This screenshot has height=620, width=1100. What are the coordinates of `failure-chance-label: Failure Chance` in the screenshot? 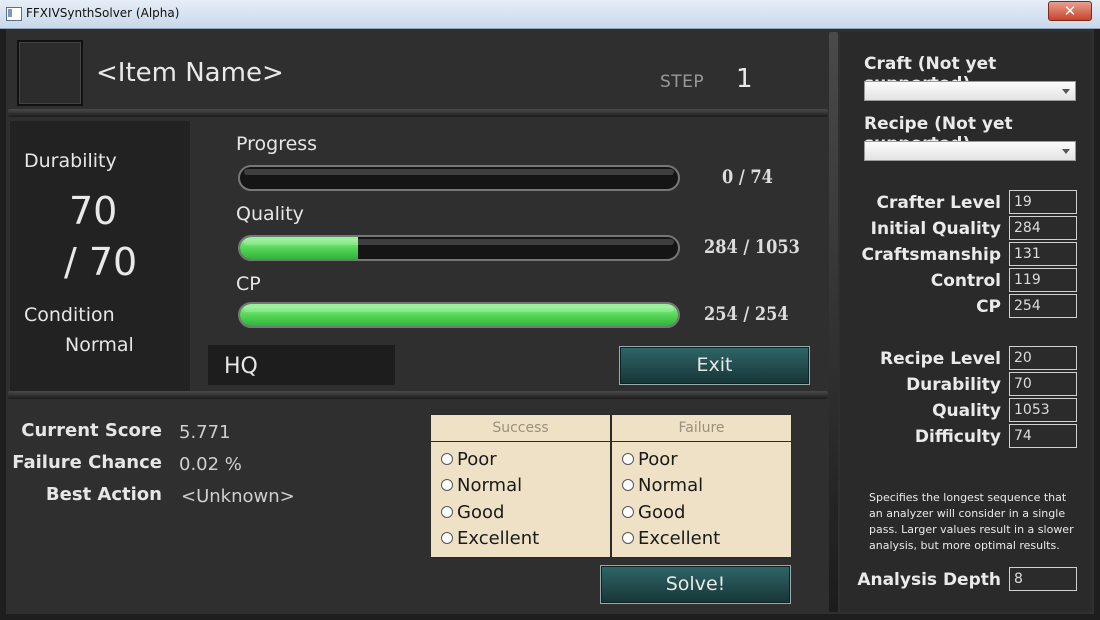 It's located at (87, 462).